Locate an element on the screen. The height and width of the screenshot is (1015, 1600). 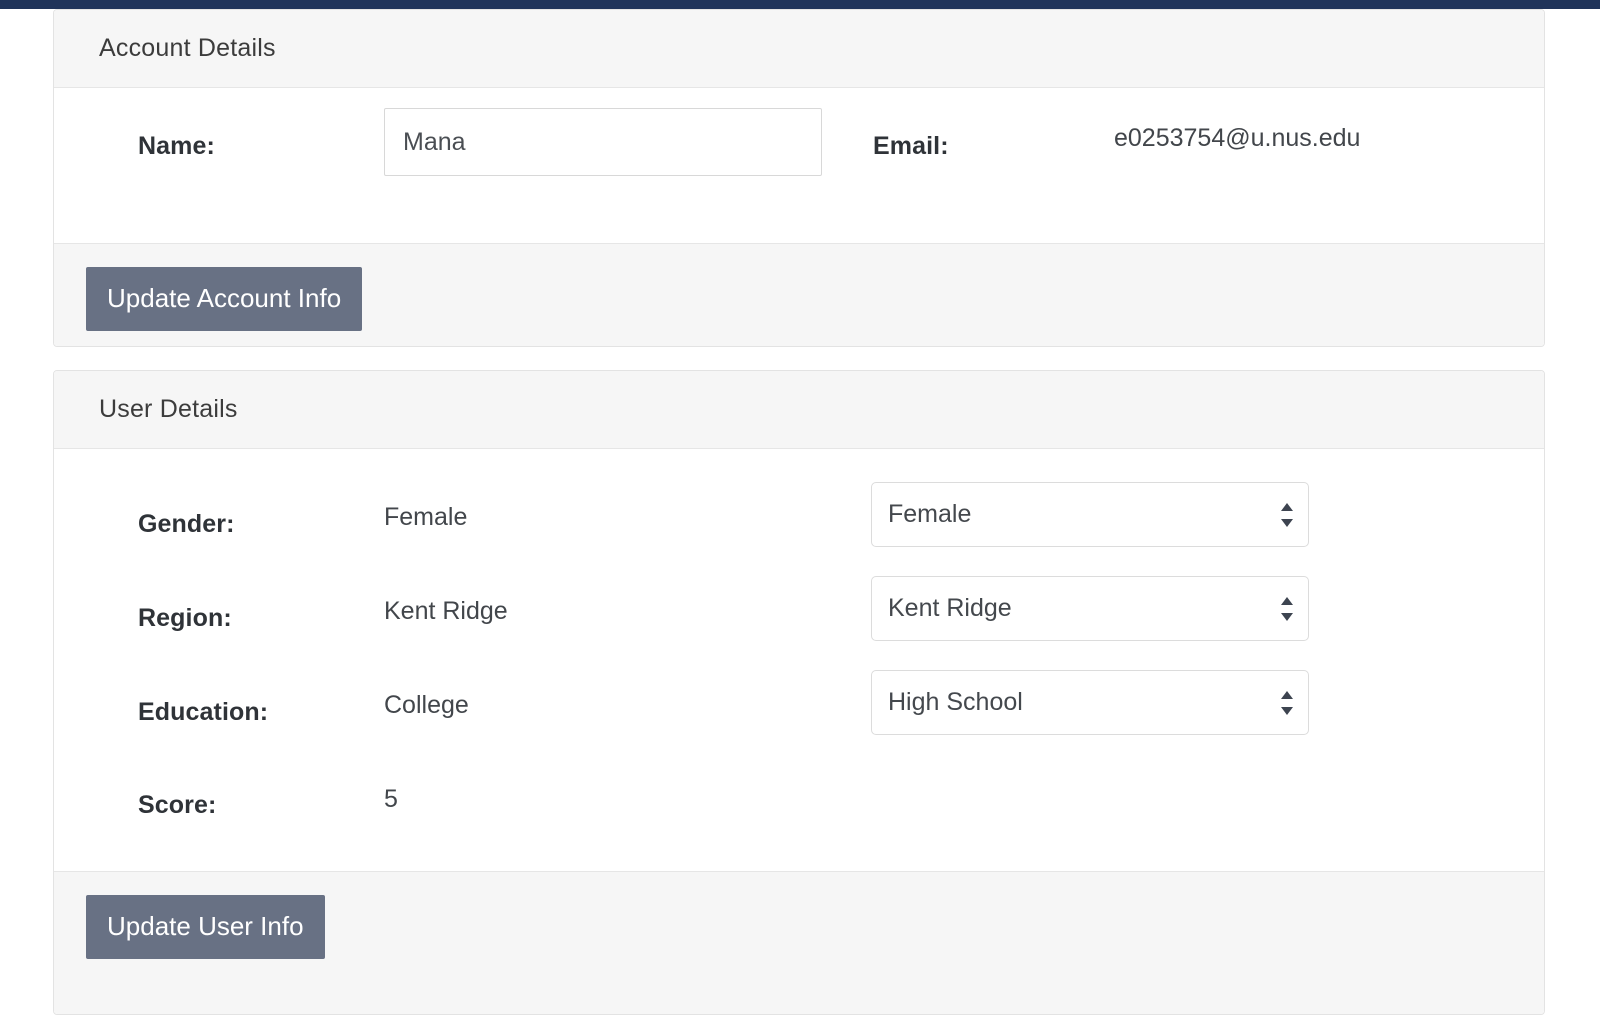
education-select-box: High School is located at coordinates (1090, 702).